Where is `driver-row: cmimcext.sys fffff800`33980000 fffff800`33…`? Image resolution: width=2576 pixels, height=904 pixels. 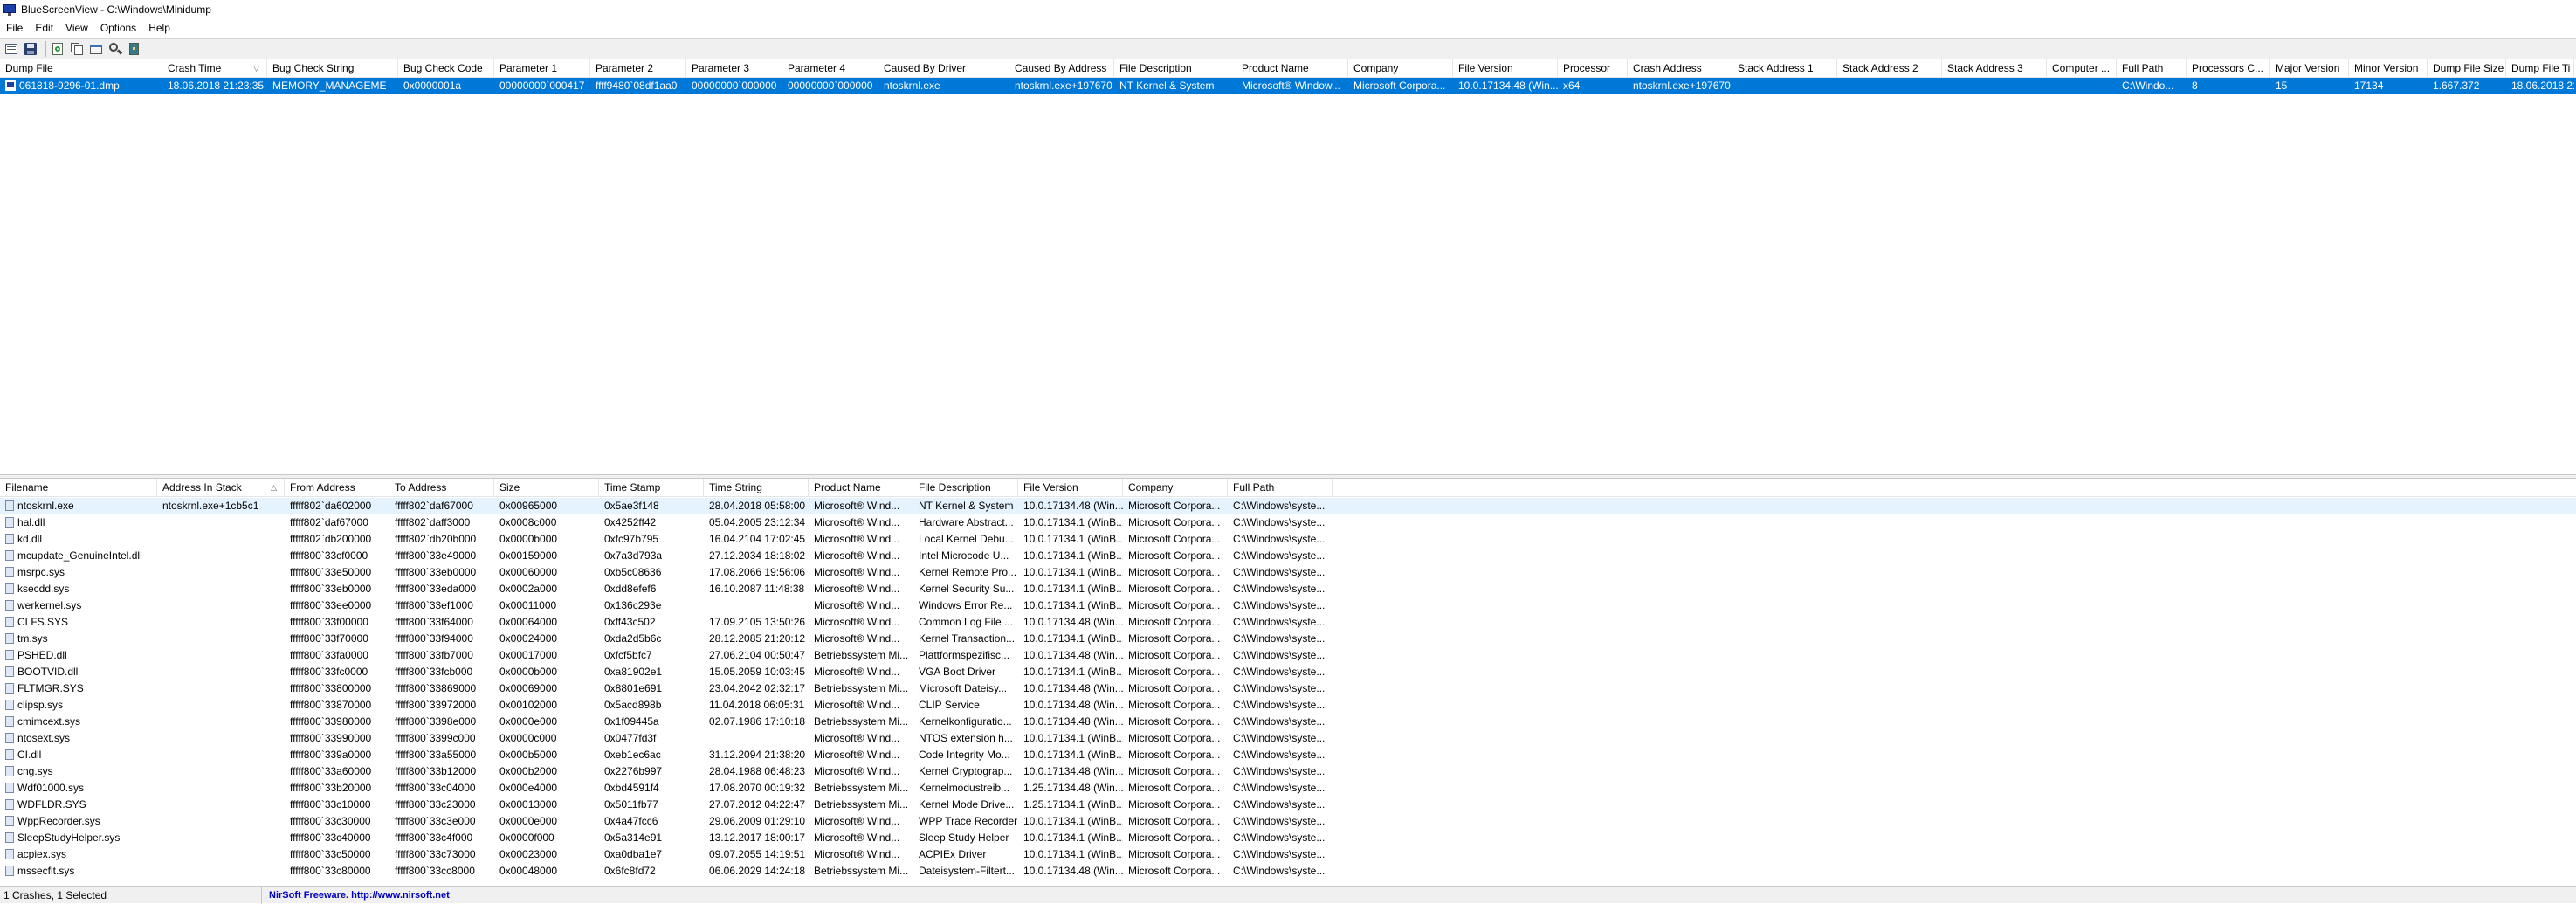 driver-row: cmimcext.sys fffff800`33980000 fffff800`33… is located at coordinates (1288, 722).